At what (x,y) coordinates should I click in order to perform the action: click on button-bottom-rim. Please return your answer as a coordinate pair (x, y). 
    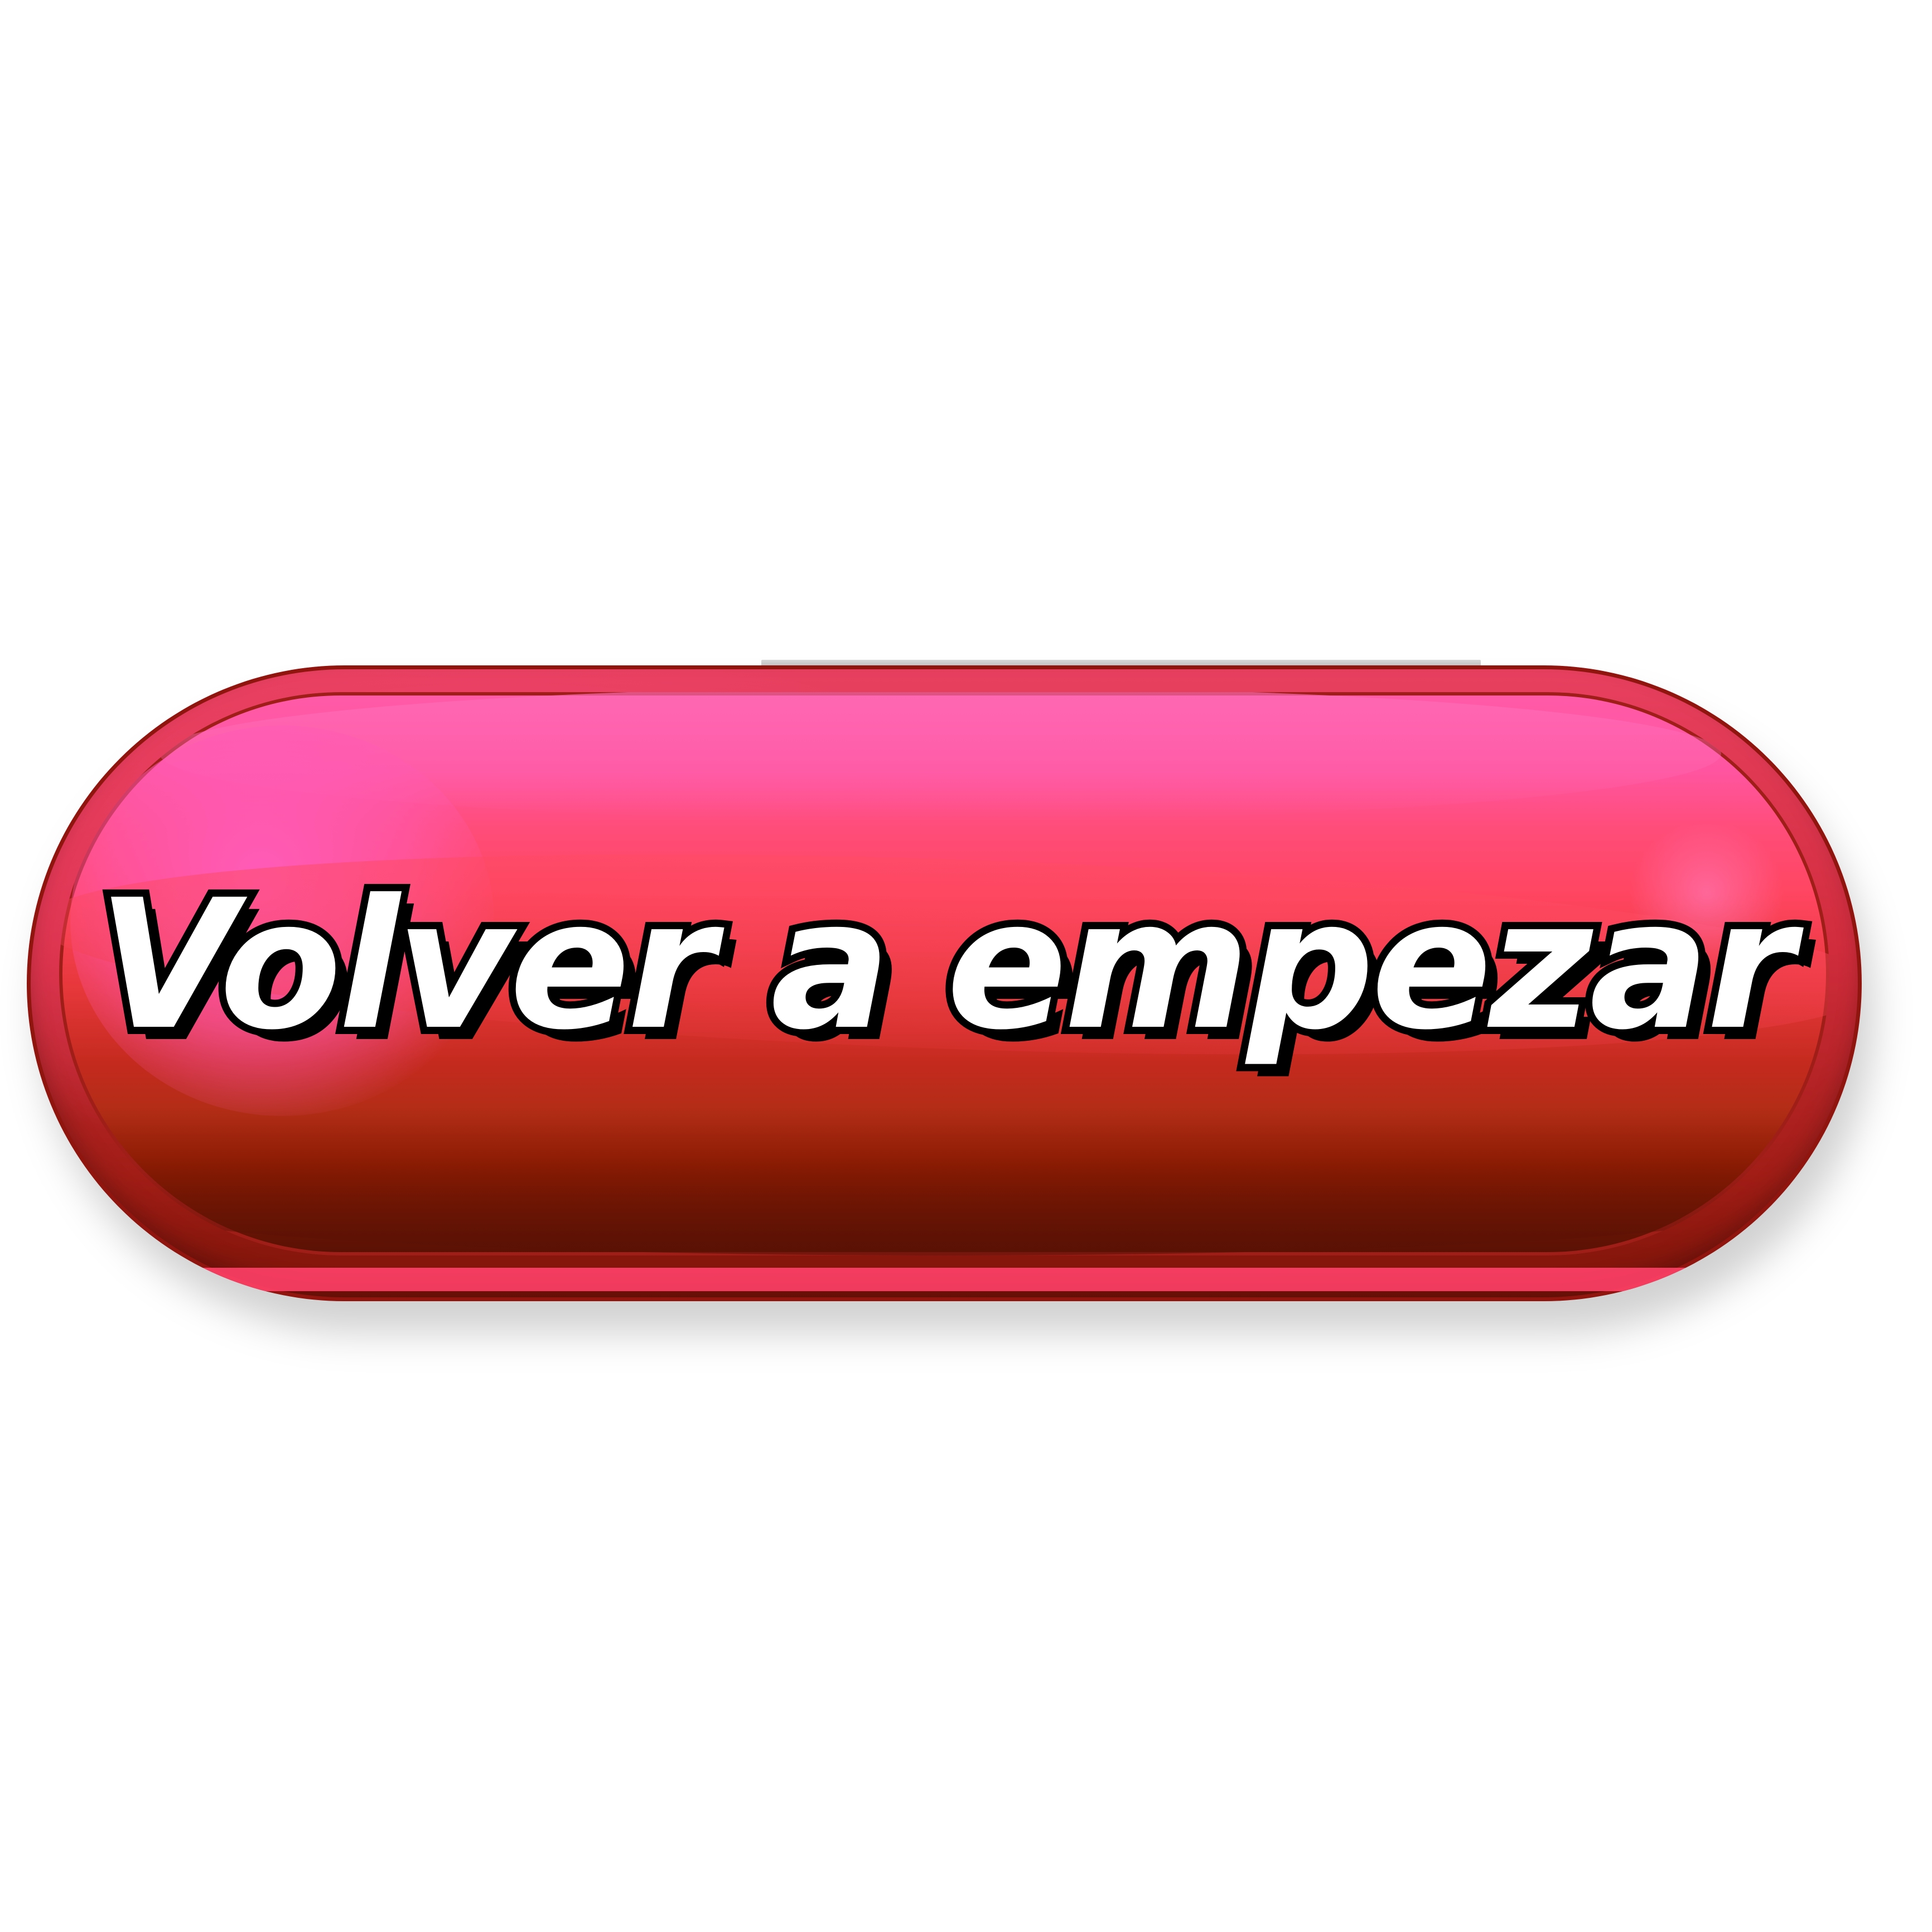
    Looking at the image, I should click on (944, 1279).